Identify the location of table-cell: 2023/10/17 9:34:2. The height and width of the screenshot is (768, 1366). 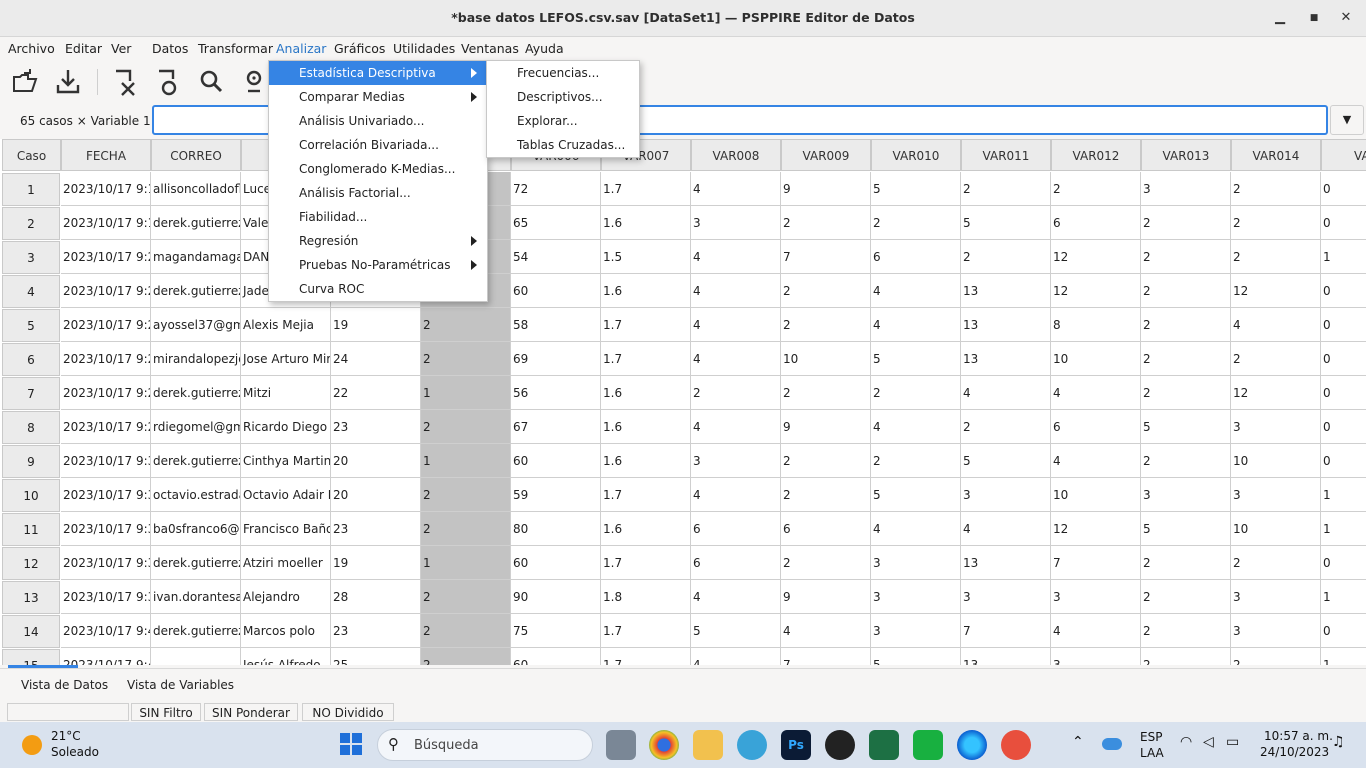
(106, 495).